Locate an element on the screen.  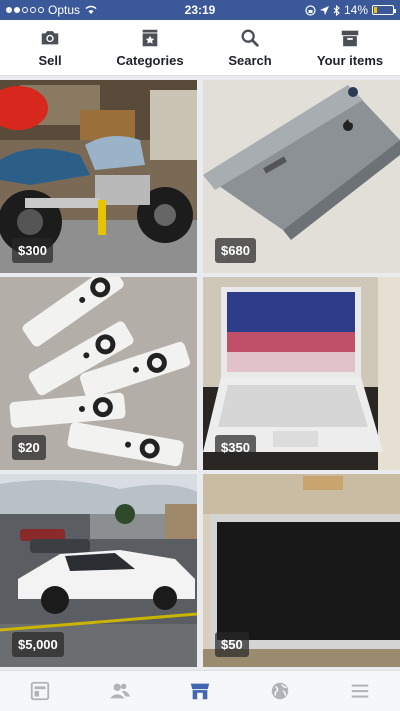
listing-price: $5,000 is located at coordinates (38, 644).